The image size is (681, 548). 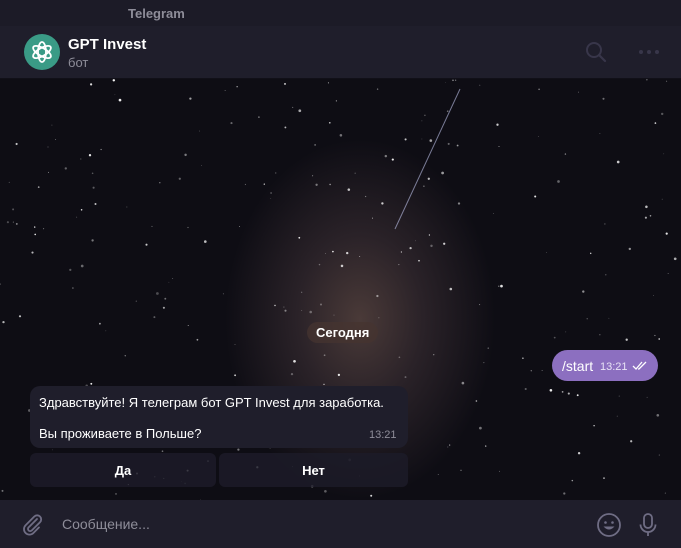 What do you see at coordinates (123, 470) in the screenshot?
I see `inline-button-yes: Да` at bounding box center [123, 470].